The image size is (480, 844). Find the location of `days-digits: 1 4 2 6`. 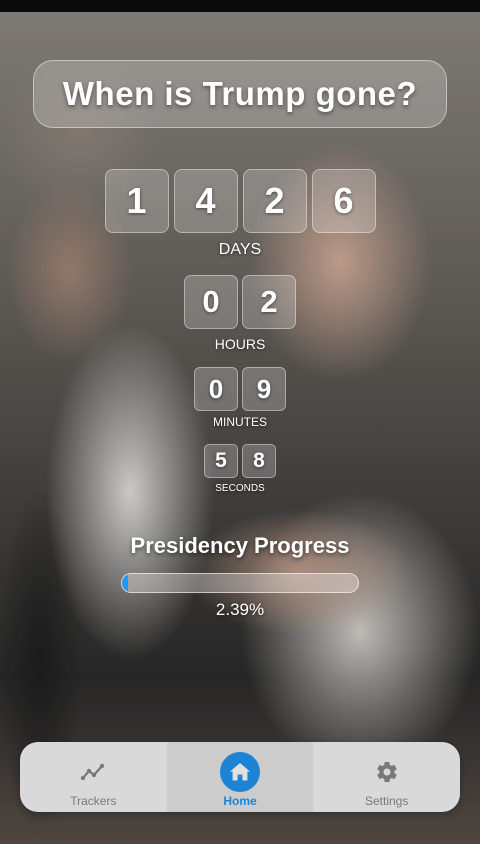

days-digits: 1 4 2 6 is located at coordinates (240, 201).